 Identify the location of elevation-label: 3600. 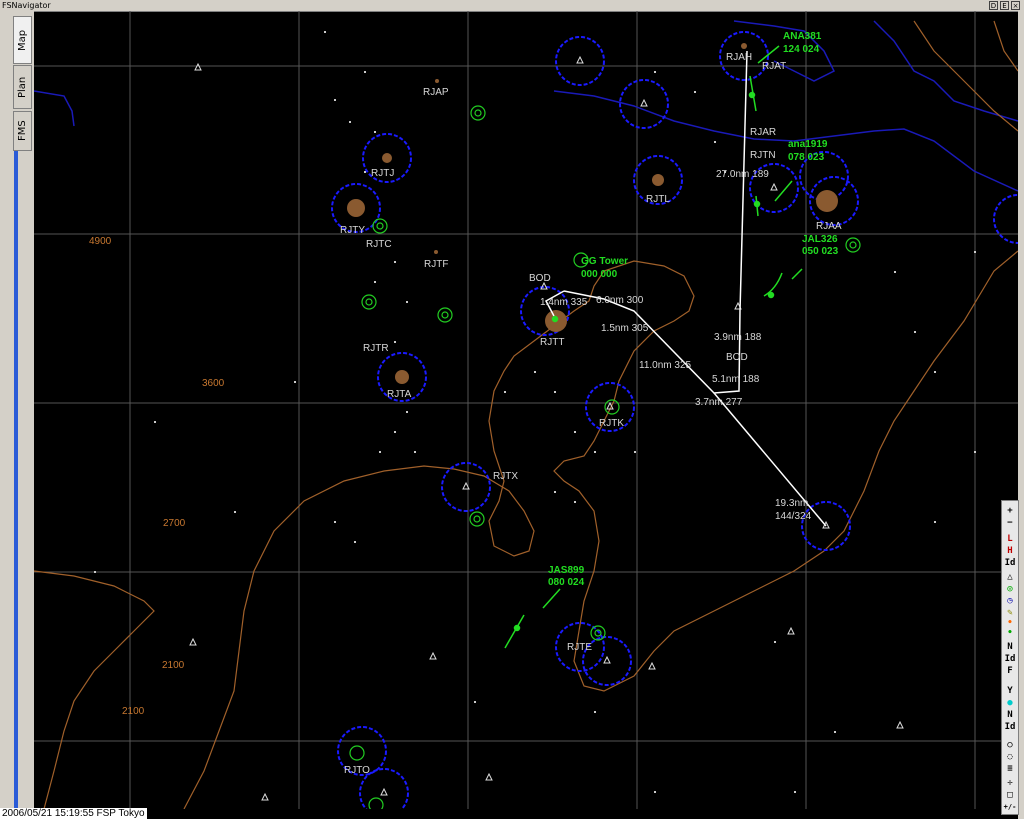
(213, 383).